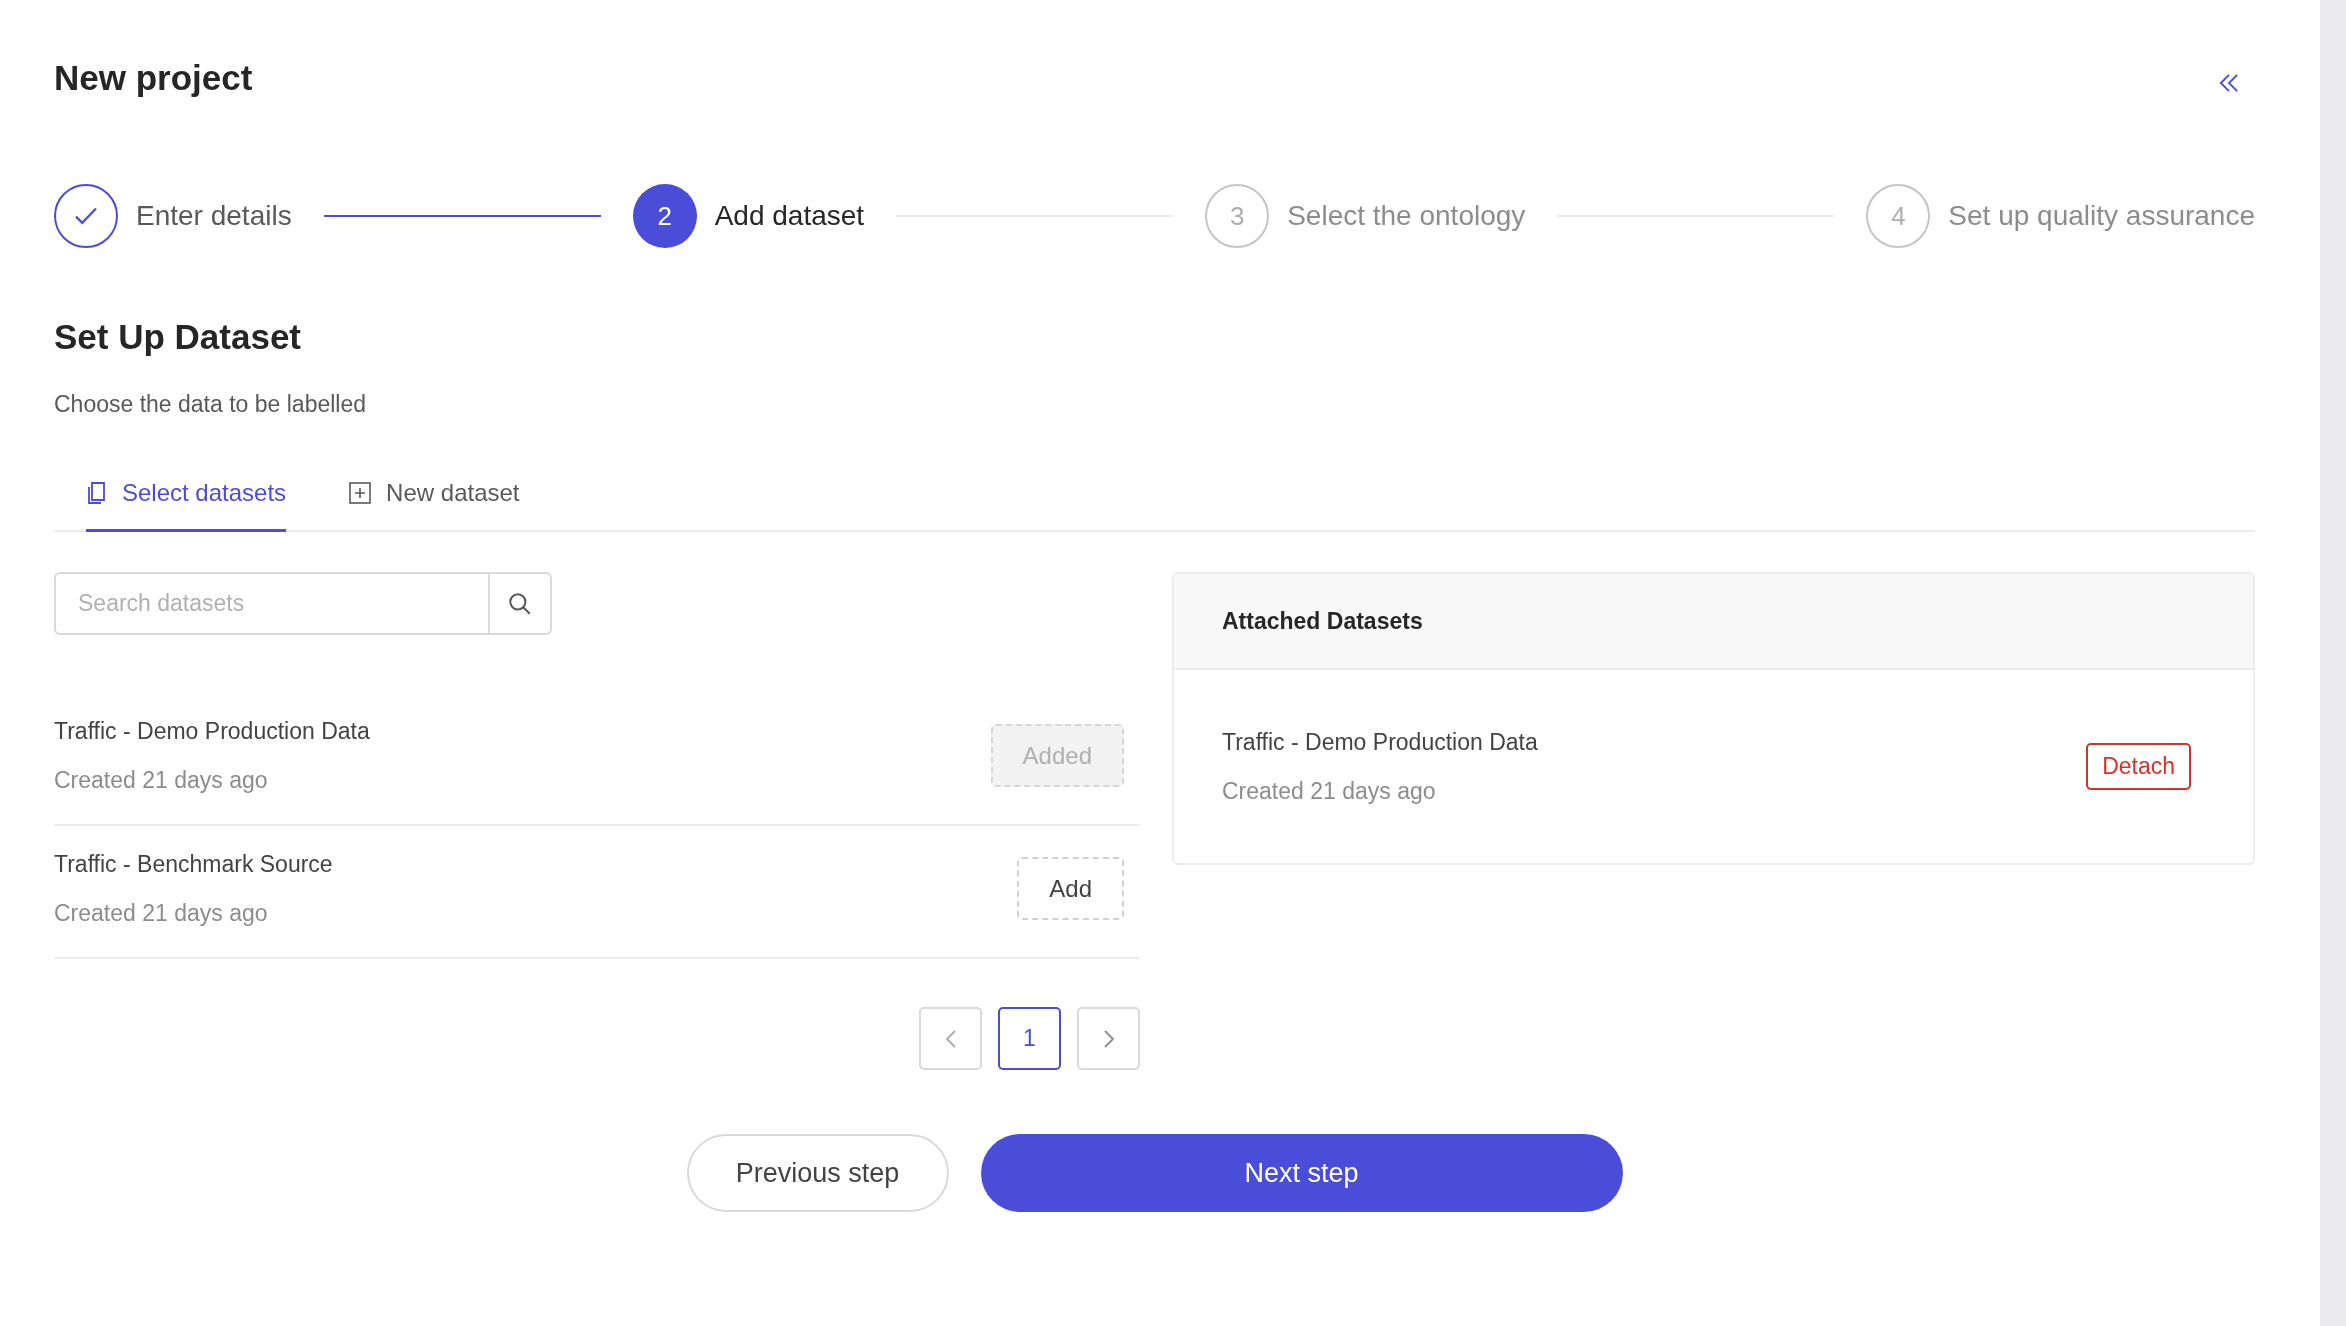 The height and width of the screenshot is (1326, 2346). Describe the element at coordinates (97, 493) in the screenshot. I see `copy-icon` at that location.